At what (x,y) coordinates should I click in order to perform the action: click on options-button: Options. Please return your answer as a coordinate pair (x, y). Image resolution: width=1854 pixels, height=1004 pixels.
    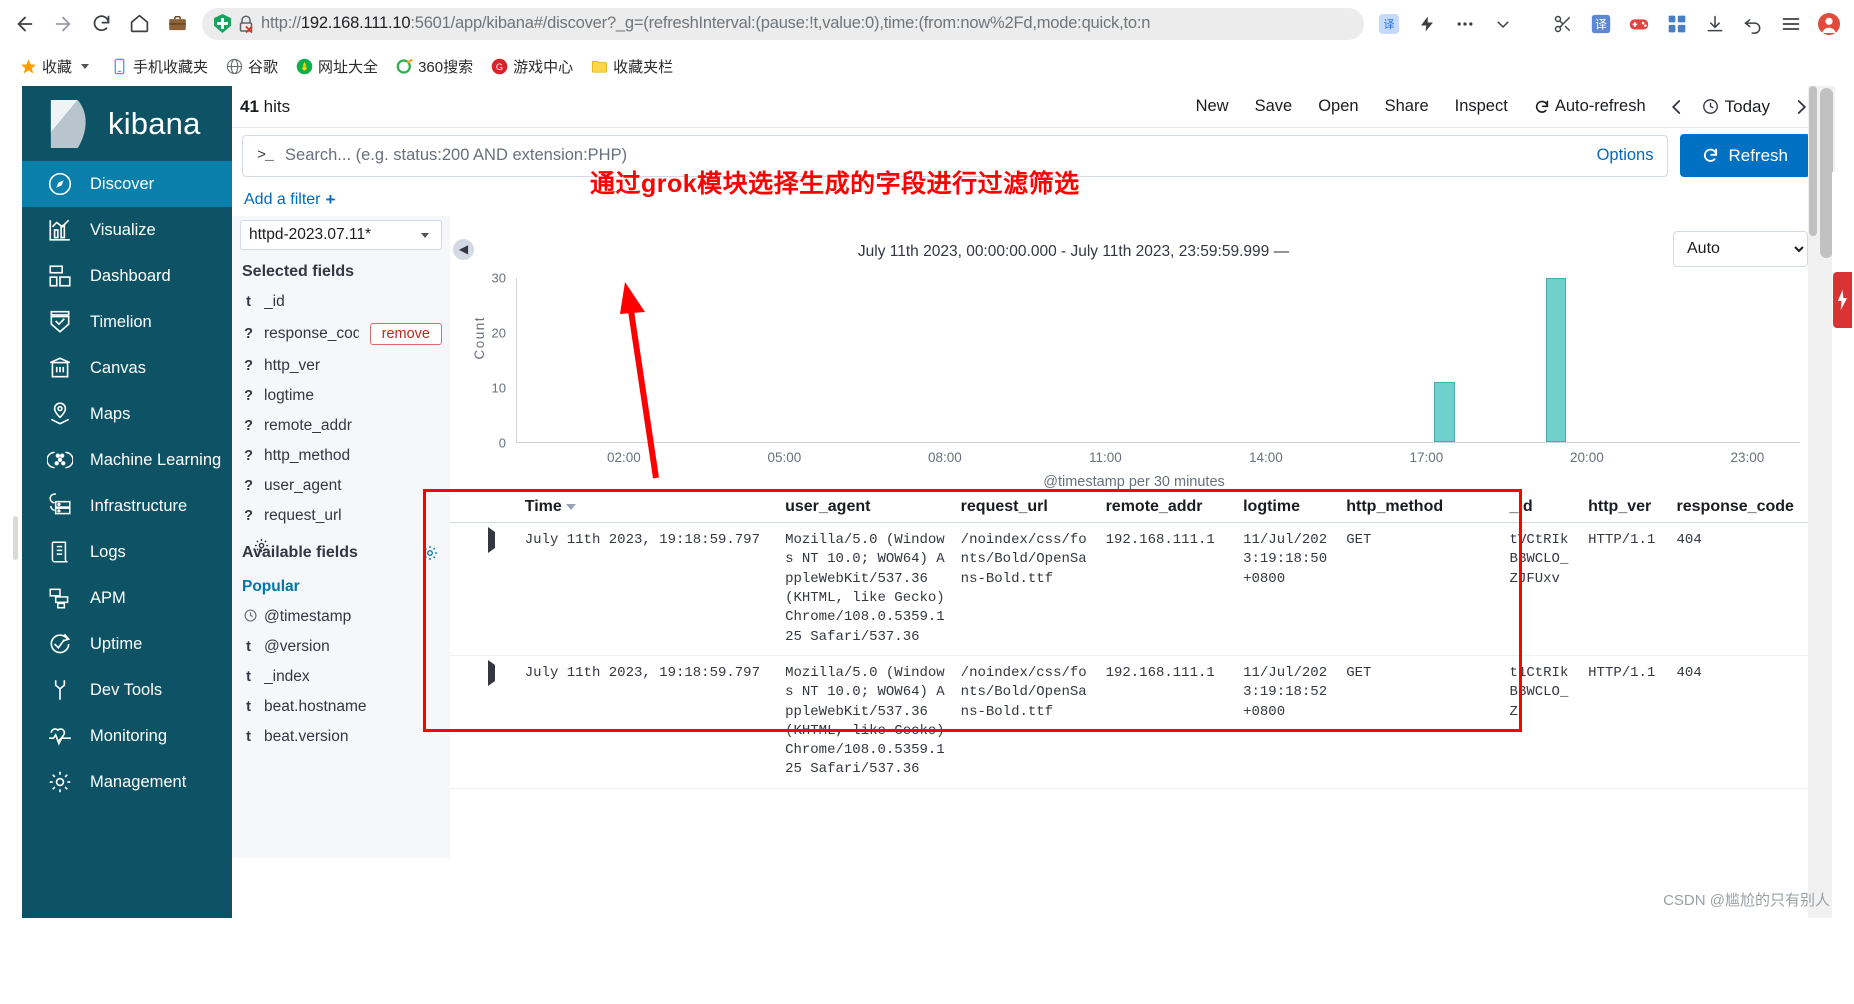
    Looking at the image, I should click on (1625, 155).